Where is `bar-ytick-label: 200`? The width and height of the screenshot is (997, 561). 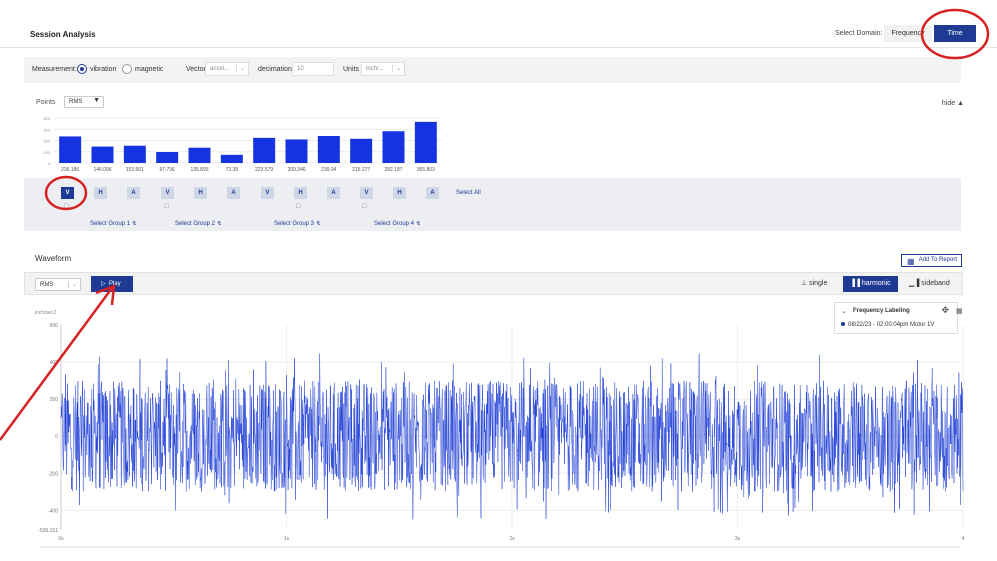 bar-ytick-label: 200 is located at coordinates (46, 141).